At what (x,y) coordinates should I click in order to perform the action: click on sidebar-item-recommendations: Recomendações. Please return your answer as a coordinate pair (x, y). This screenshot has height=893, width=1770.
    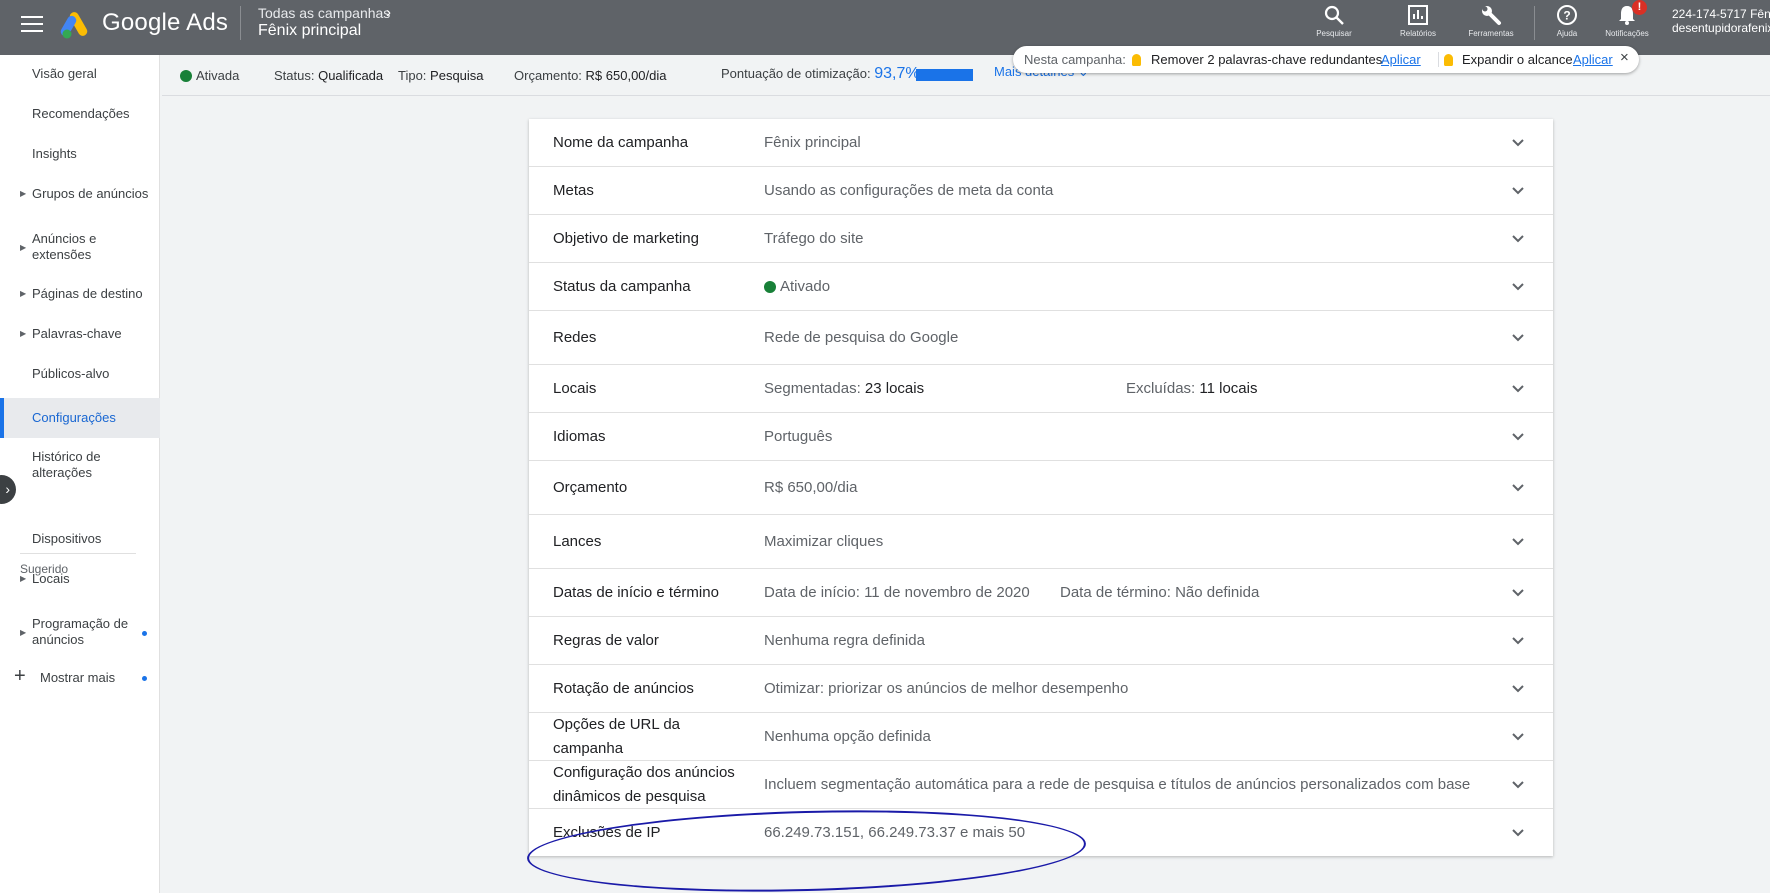
    Looking at the image, I should click on (80, 115).